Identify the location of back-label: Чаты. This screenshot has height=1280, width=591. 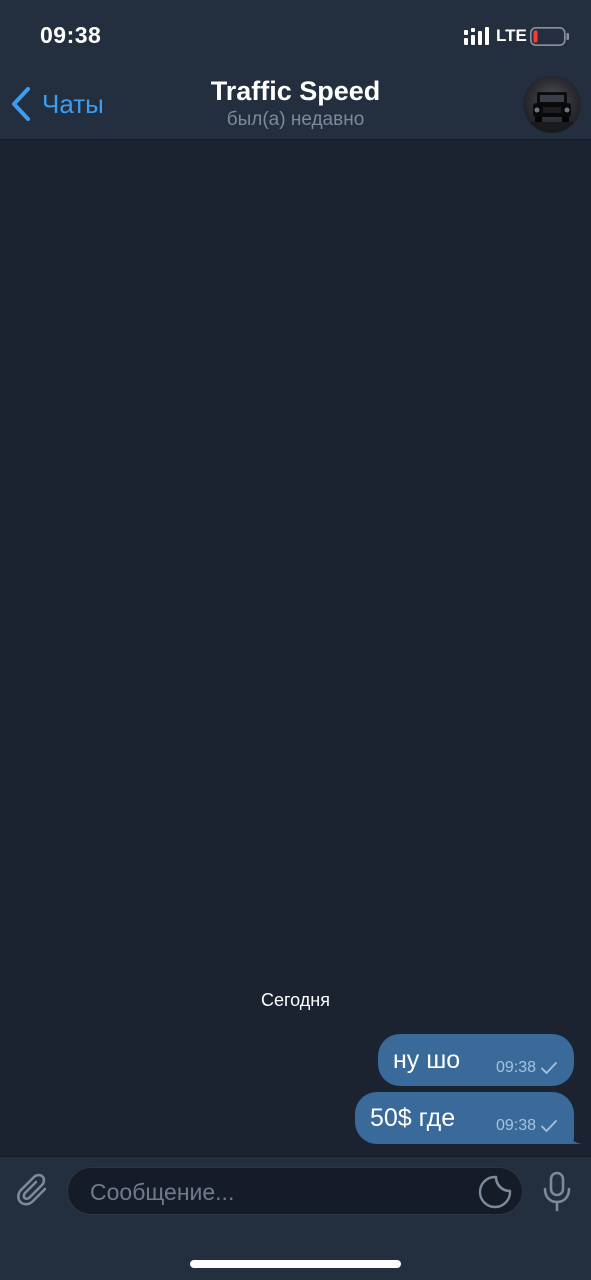
(73, 103).